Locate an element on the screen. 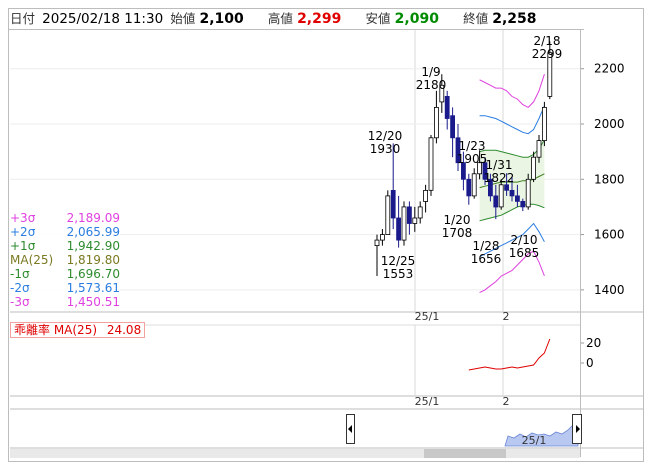 The width and height of the screenshot is (653, 470). indicator-label: 乖離率 MA(25) 24.08 is located at coordinates (78, 330).